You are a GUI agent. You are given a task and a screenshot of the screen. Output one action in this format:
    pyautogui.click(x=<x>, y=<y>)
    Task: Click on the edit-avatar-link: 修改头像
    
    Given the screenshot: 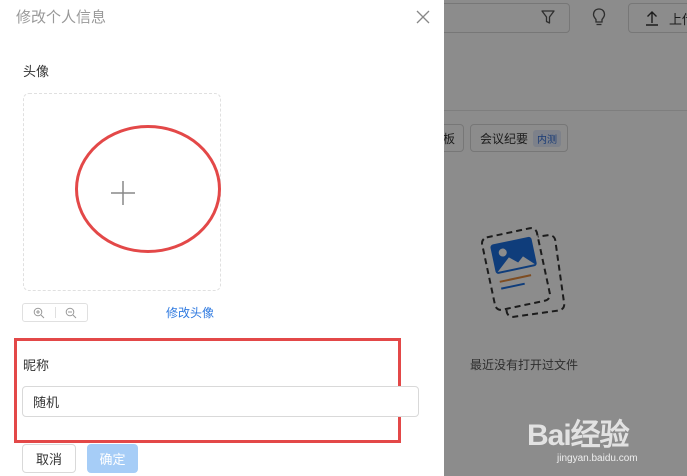 What is the action you would take?
    pyautogui.click(x=190, y=312)
    